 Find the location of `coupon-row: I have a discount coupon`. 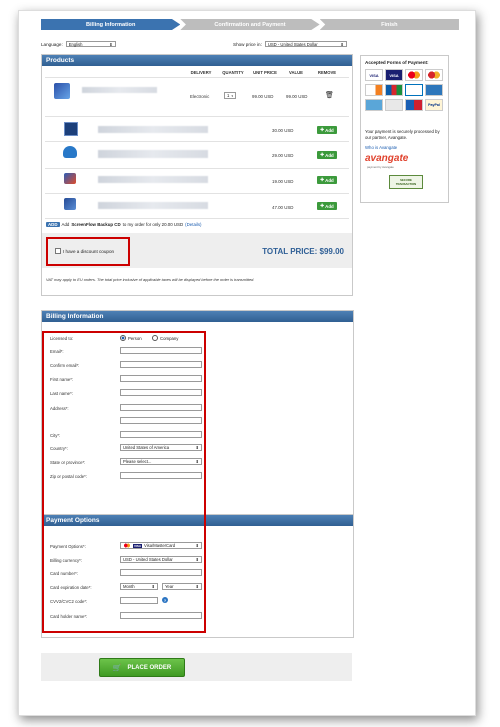

coupon-row: I have a discount coupon is located at coordinates (84, 251).